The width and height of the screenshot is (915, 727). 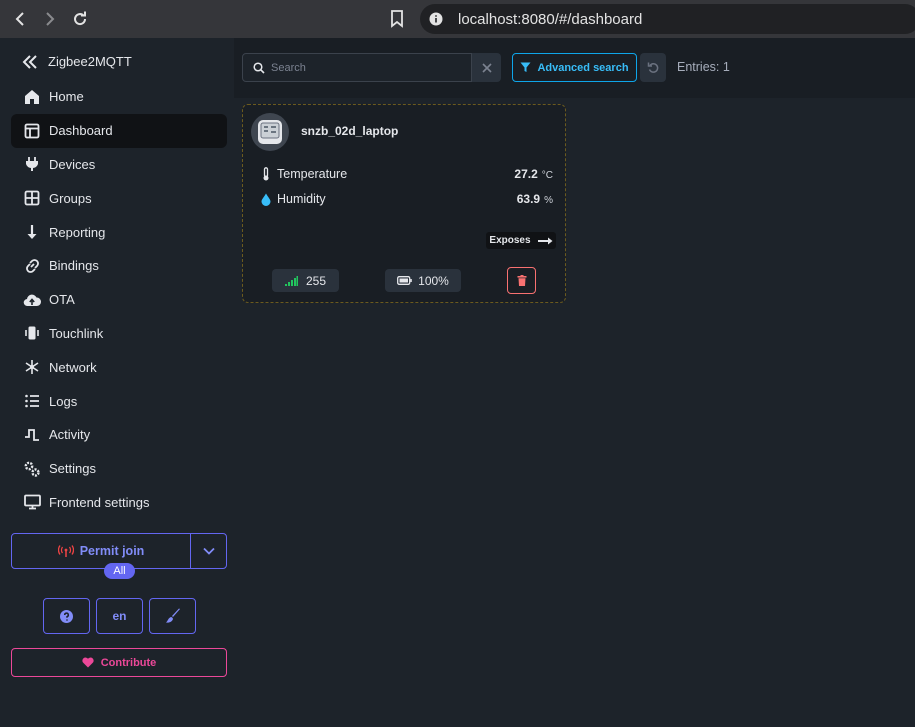 I want to click on arrow-down-icon, so click(x=32, y=232).